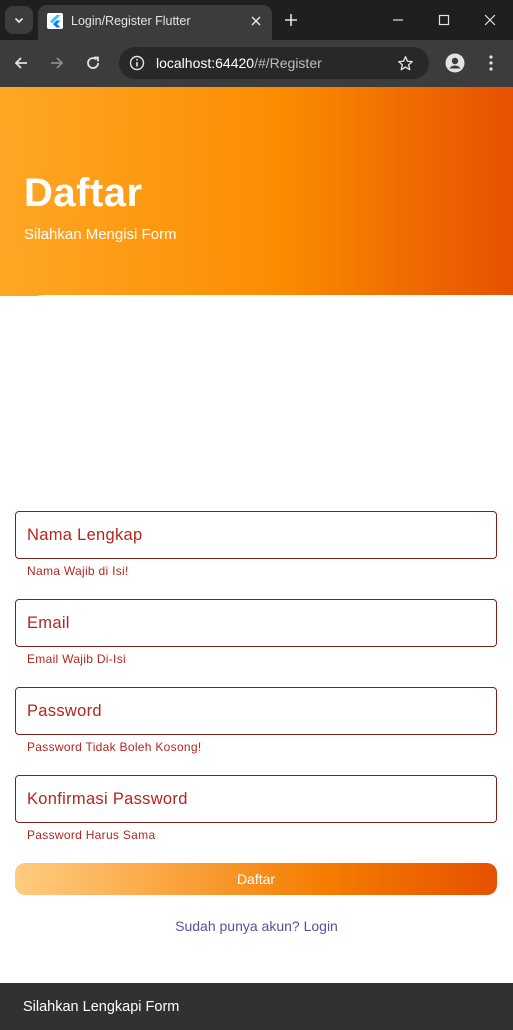 The height and width of the screenshot is (1030, 513). Describe the element at coordinates (91, 835) in the screenshot. I see `confirm-password-error: Password Harus Sama` at that location.